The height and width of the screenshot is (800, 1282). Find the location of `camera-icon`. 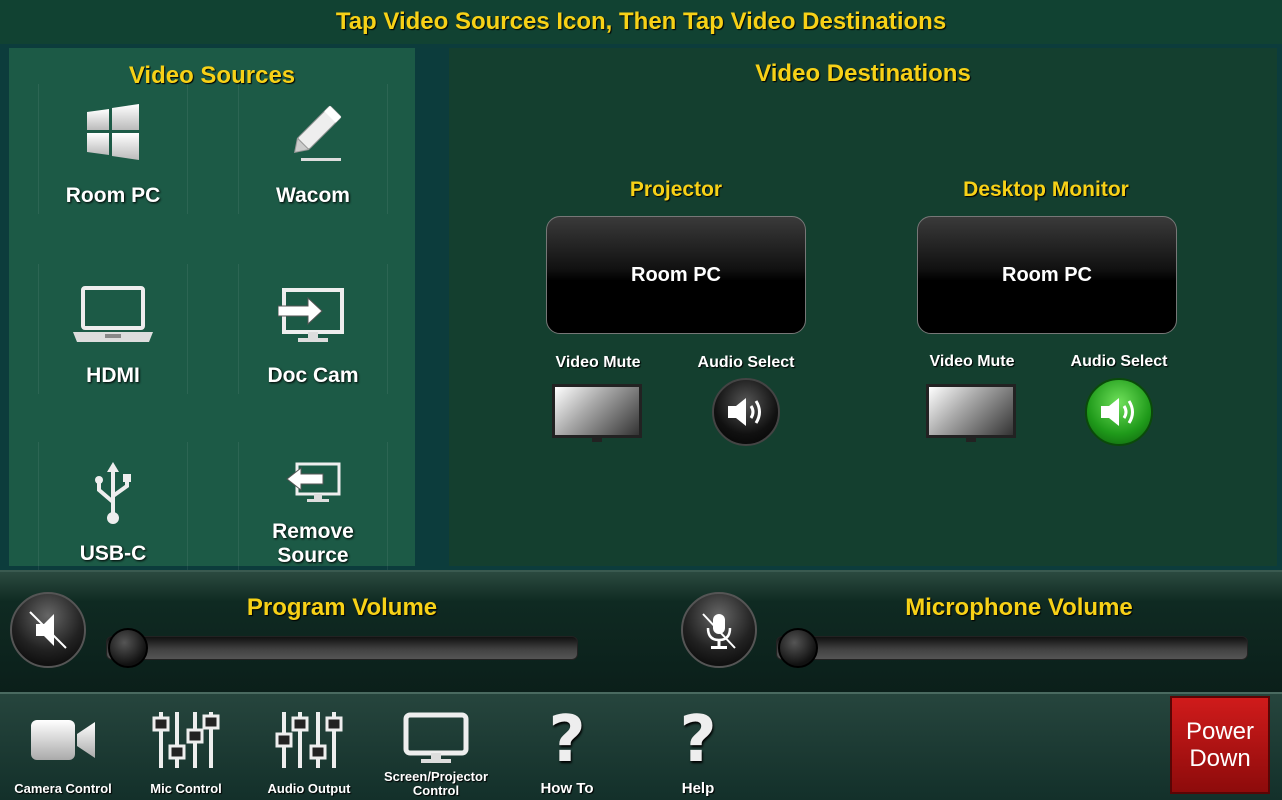

camera-icon is located at coordinates (63, 740).